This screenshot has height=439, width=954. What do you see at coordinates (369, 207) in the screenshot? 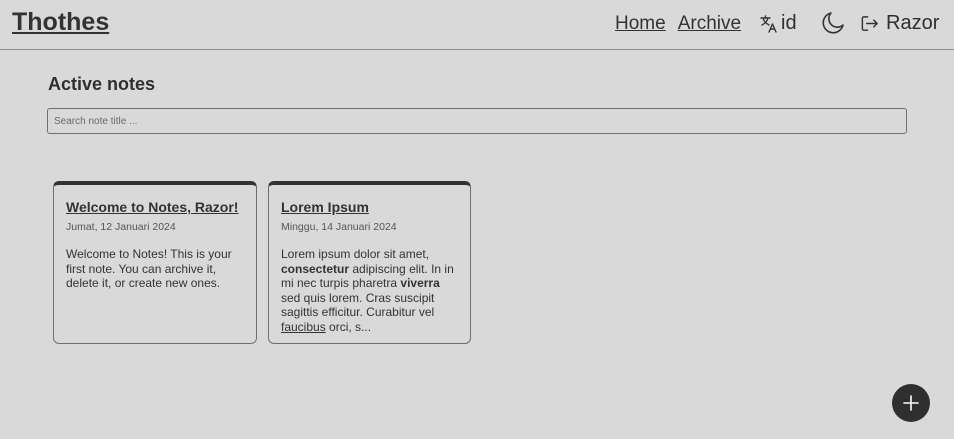
I see `note-title-link: Lorem Ipsum` at bounding box center [369, 207].